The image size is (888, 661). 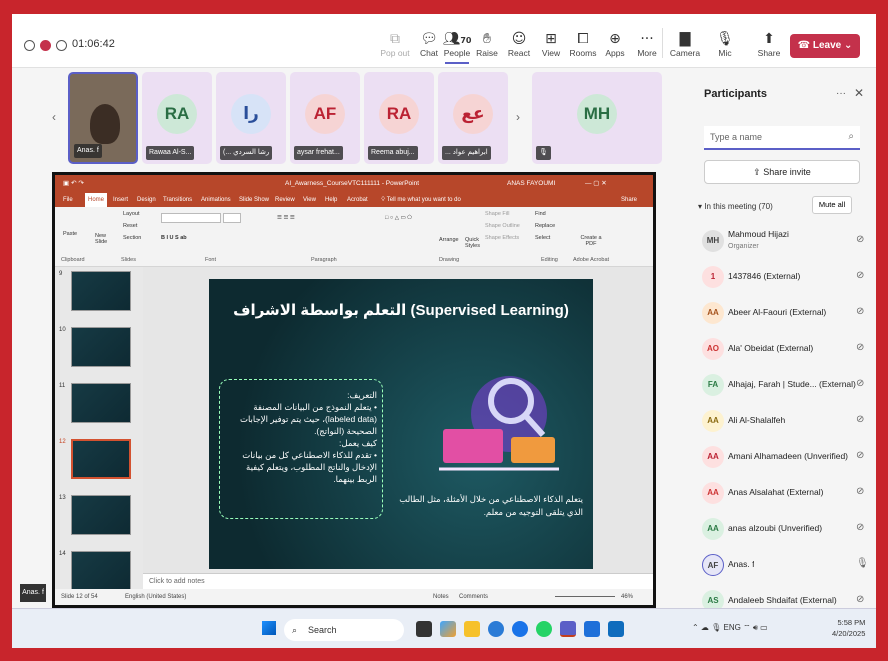 What do you see at coordinates (473, 243) in the screenshot?
I see `quick-styles-button: Quick Styles` at bounding box center [473, 243].